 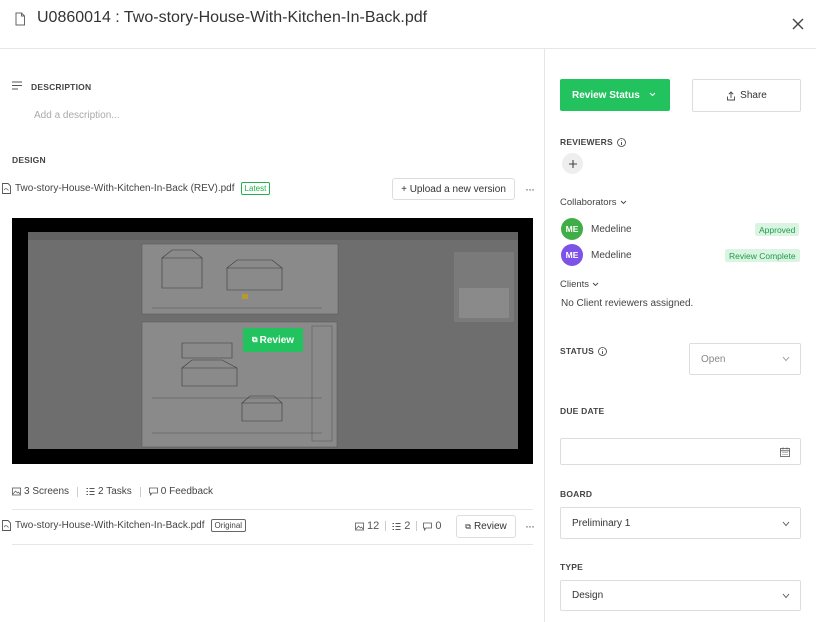 I want to click on review-overlay-button: ⧉ Review, so click(x=273, y=340).